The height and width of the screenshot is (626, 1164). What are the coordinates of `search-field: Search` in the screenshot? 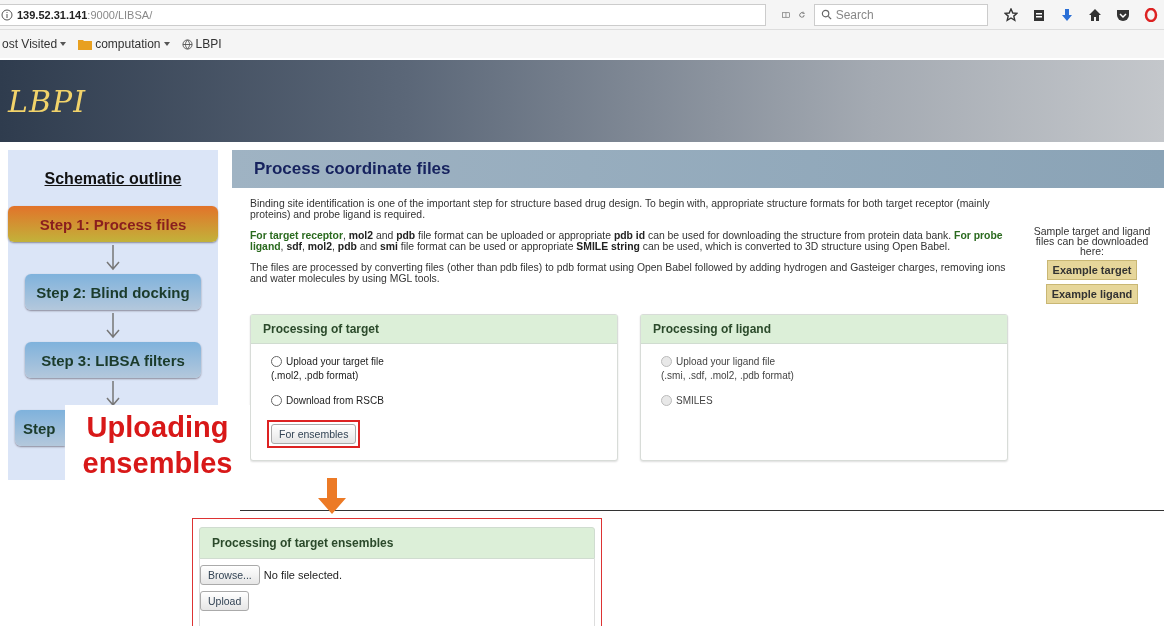 It's located at (900, 14).